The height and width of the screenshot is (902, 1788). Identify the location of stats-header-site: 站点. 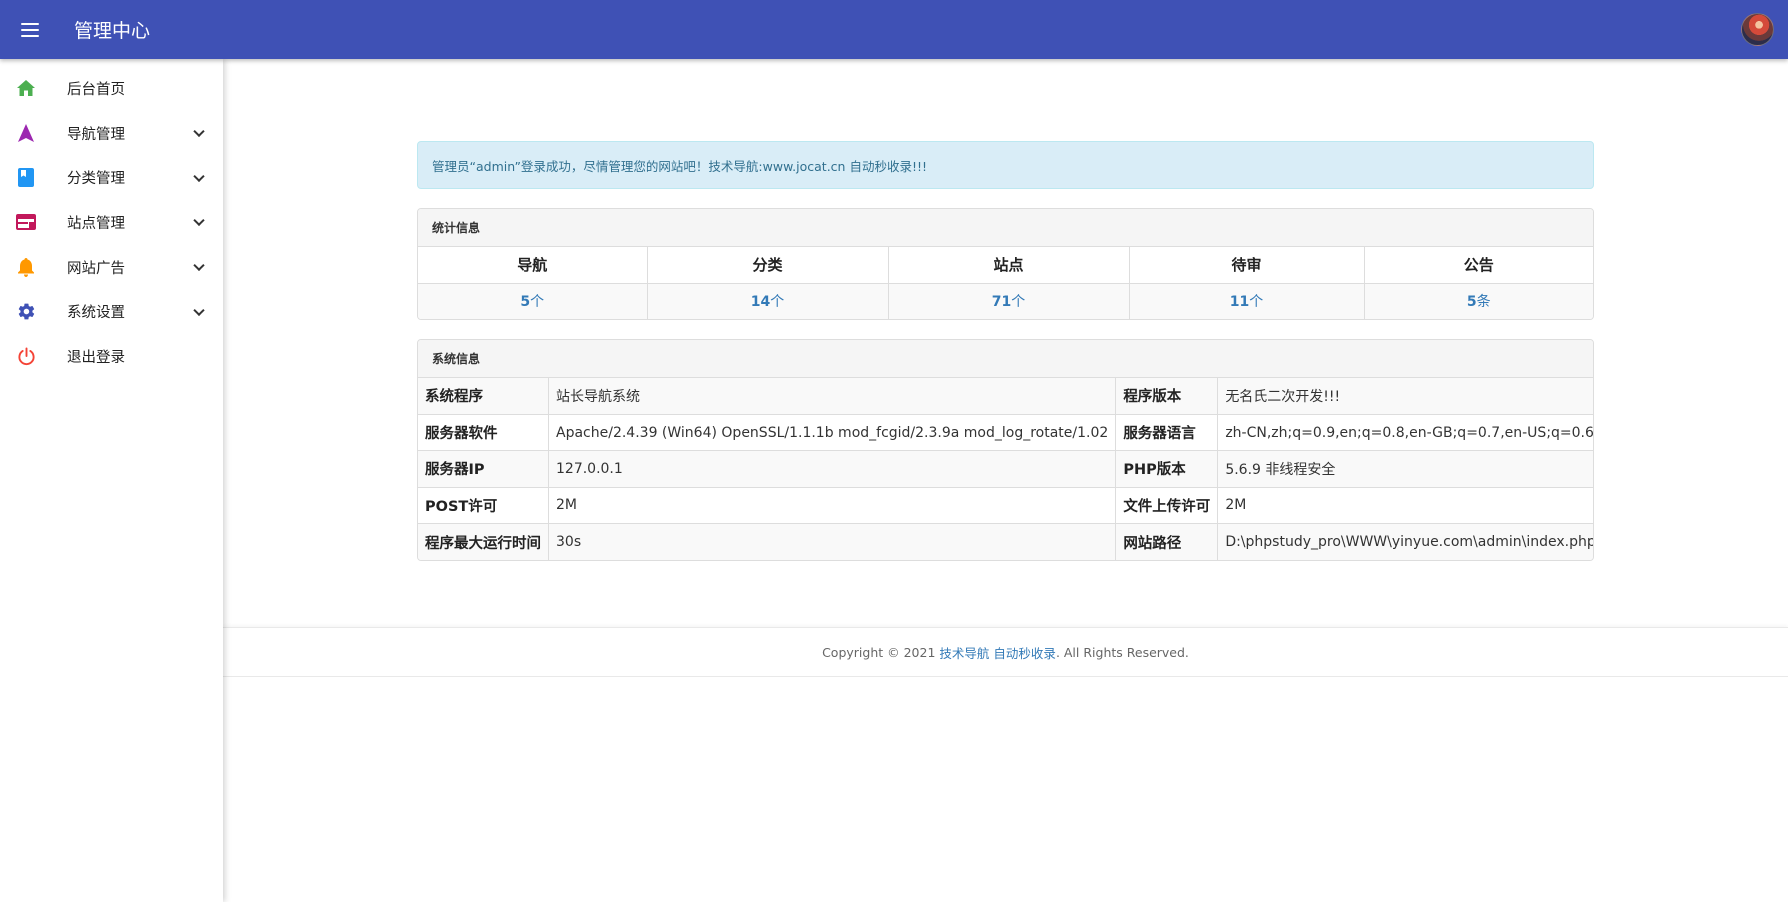
(1009, 265).